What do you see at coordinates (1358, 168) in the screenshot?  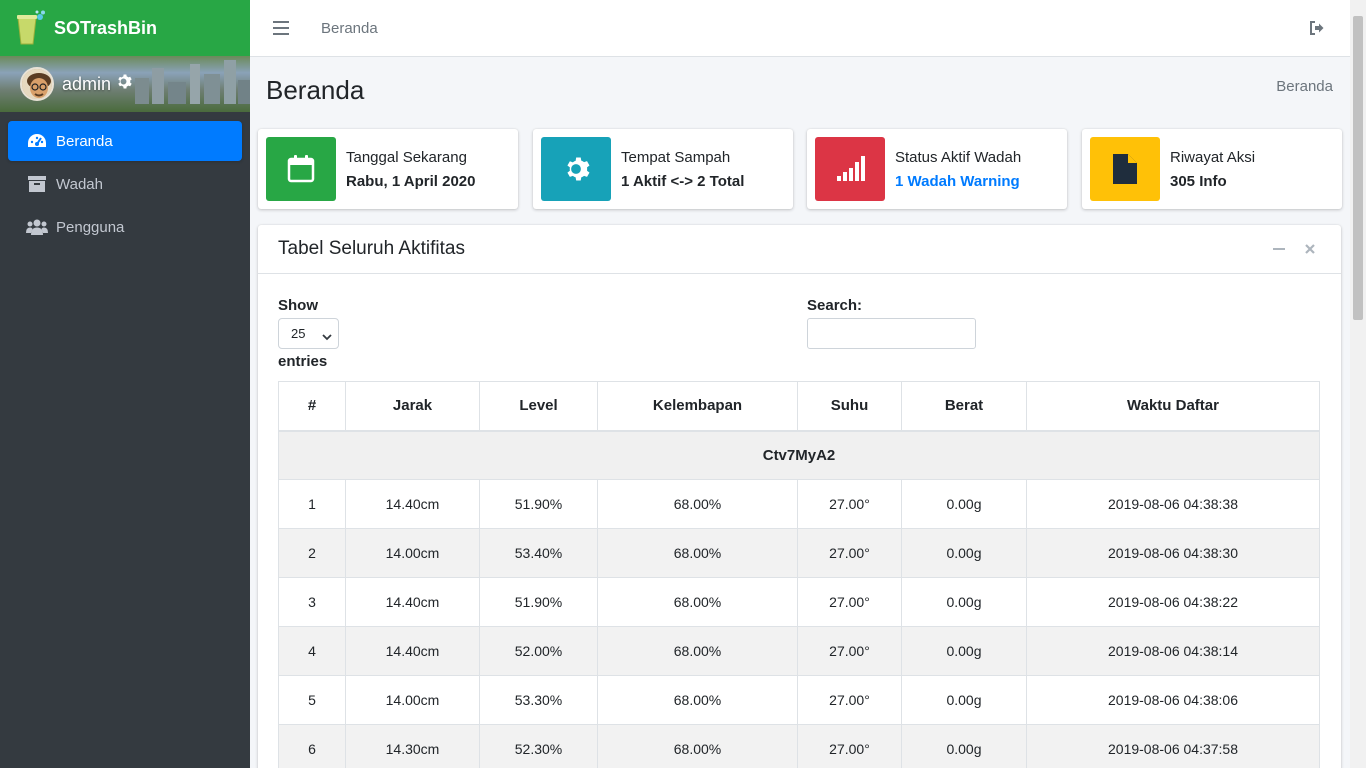 I see `scrollbar-thumb` at bounding box center [1358, 168].